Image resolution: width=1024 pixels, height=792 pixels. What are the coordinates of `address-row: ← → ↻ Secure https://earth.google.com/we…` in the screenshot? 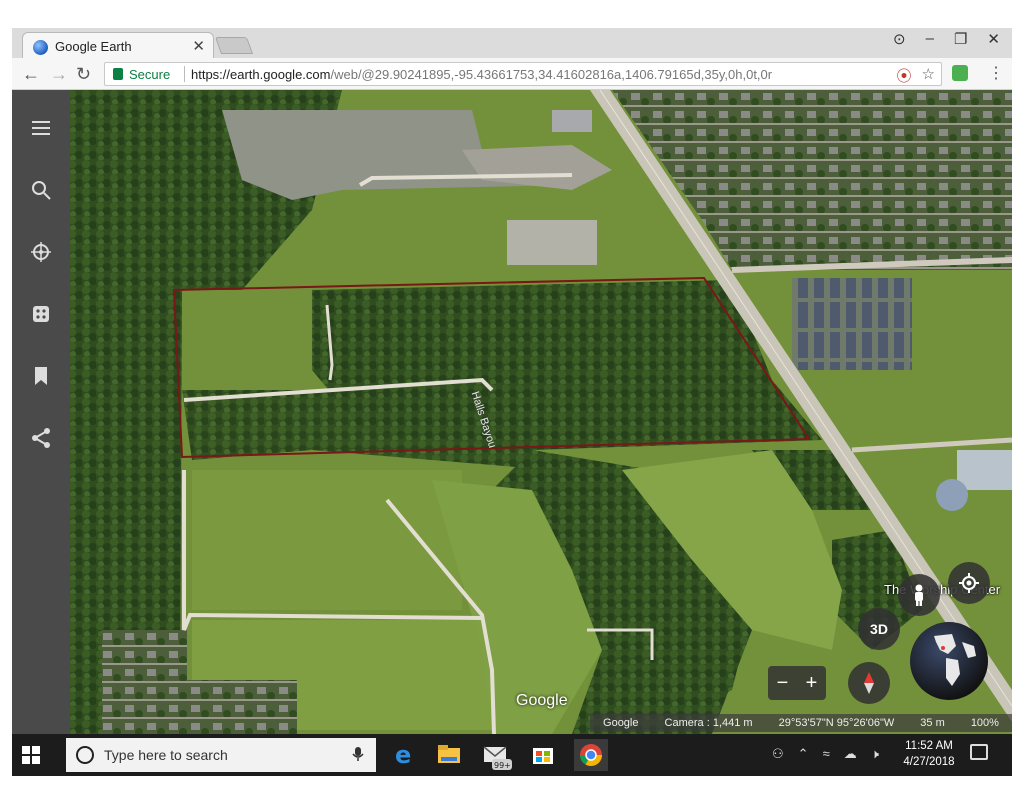 It's located at (512, 74).